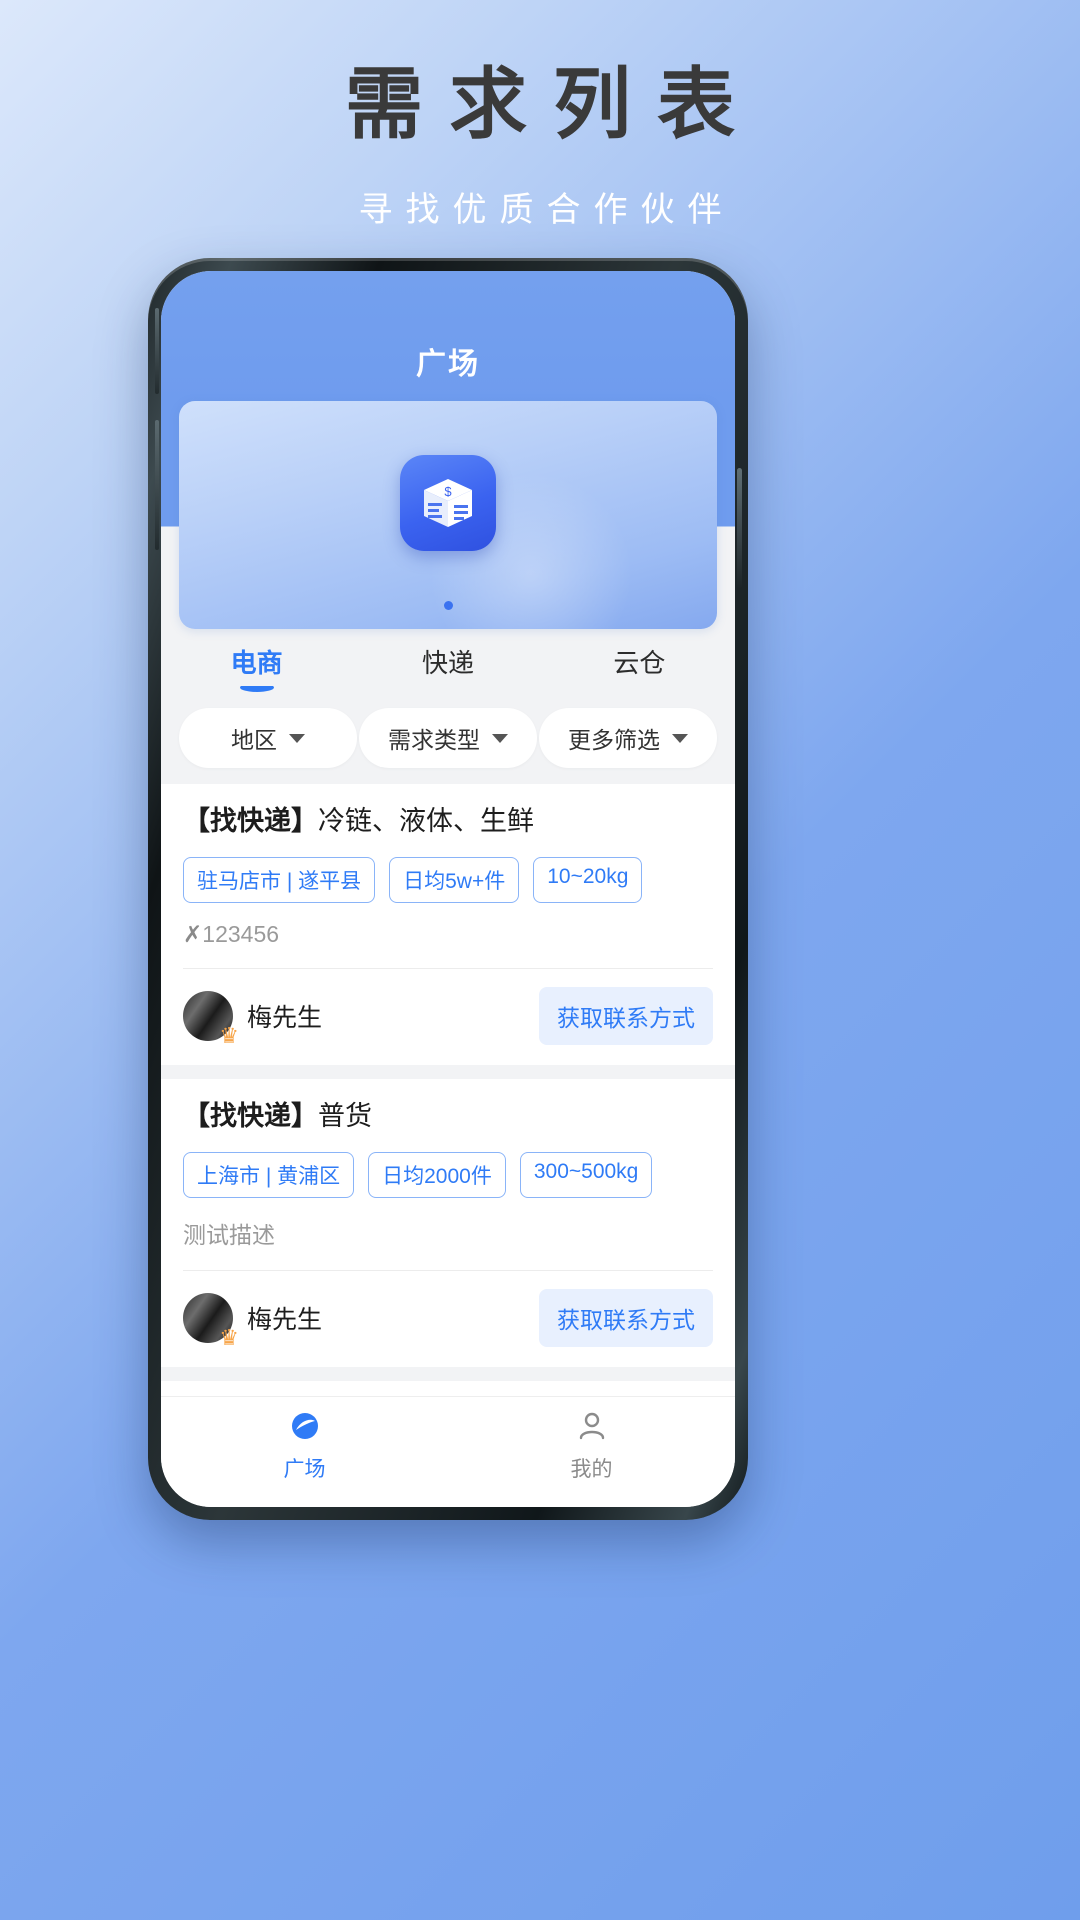  Describe the element at coordinates (426, 821) in the screenshot. I see `card-title-text: 冷链、液体、生鲜` at that location.